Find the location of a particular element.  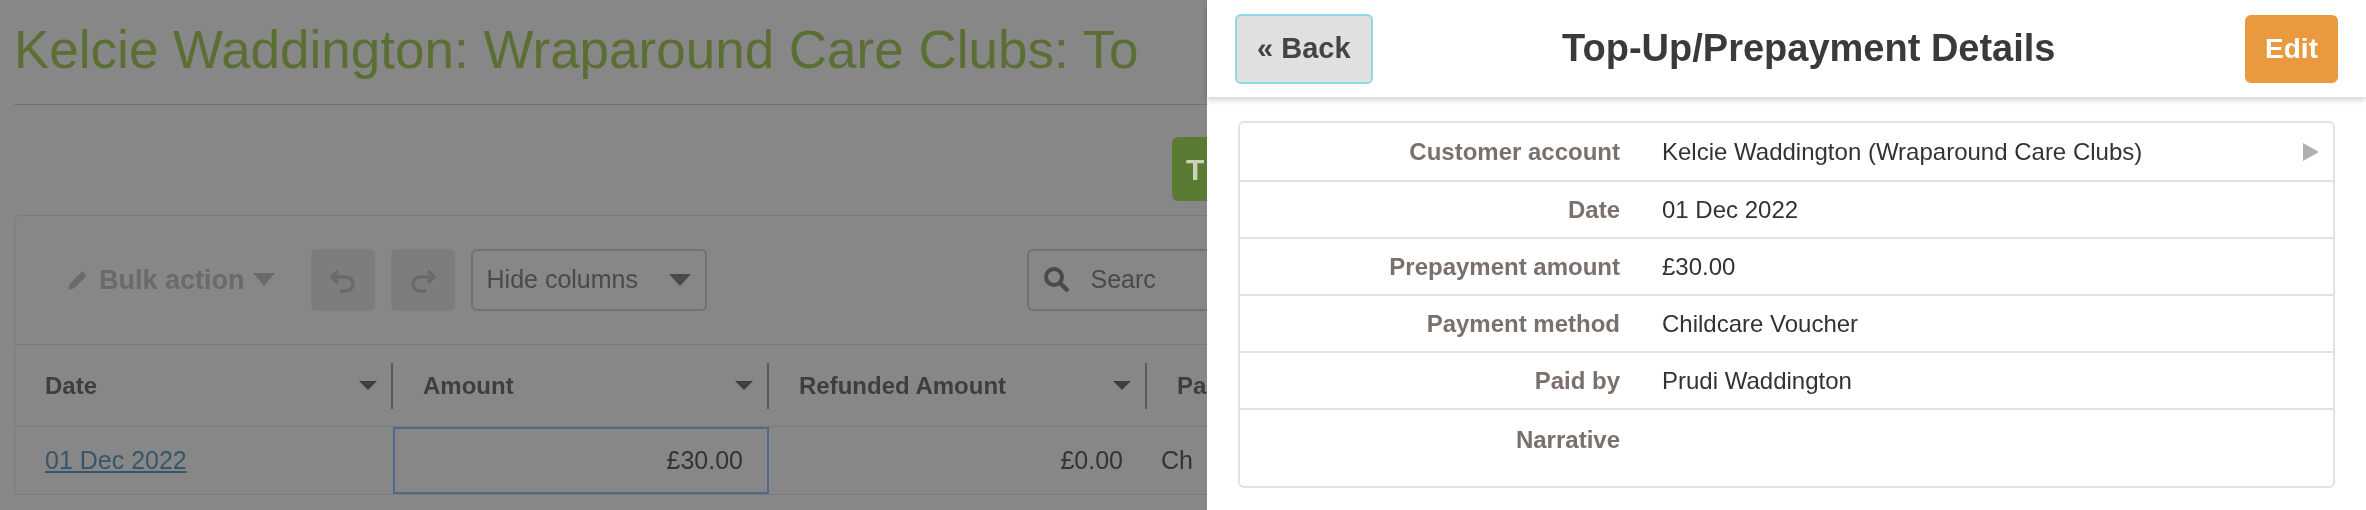

field-value: 01 Dec 2022 is located at coordinates (1731, 209).